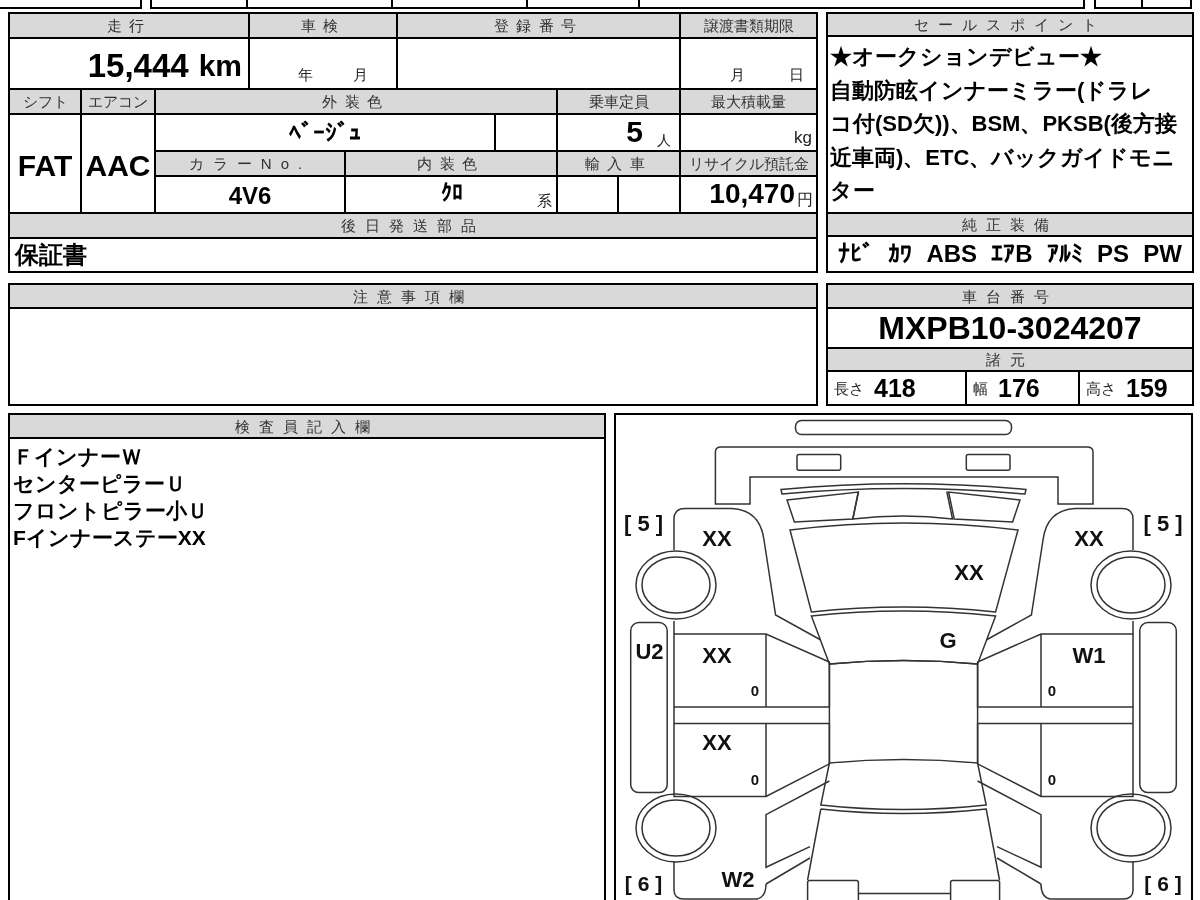  I want to click on equipment-item: ｴｱB, so click(1012, 254).